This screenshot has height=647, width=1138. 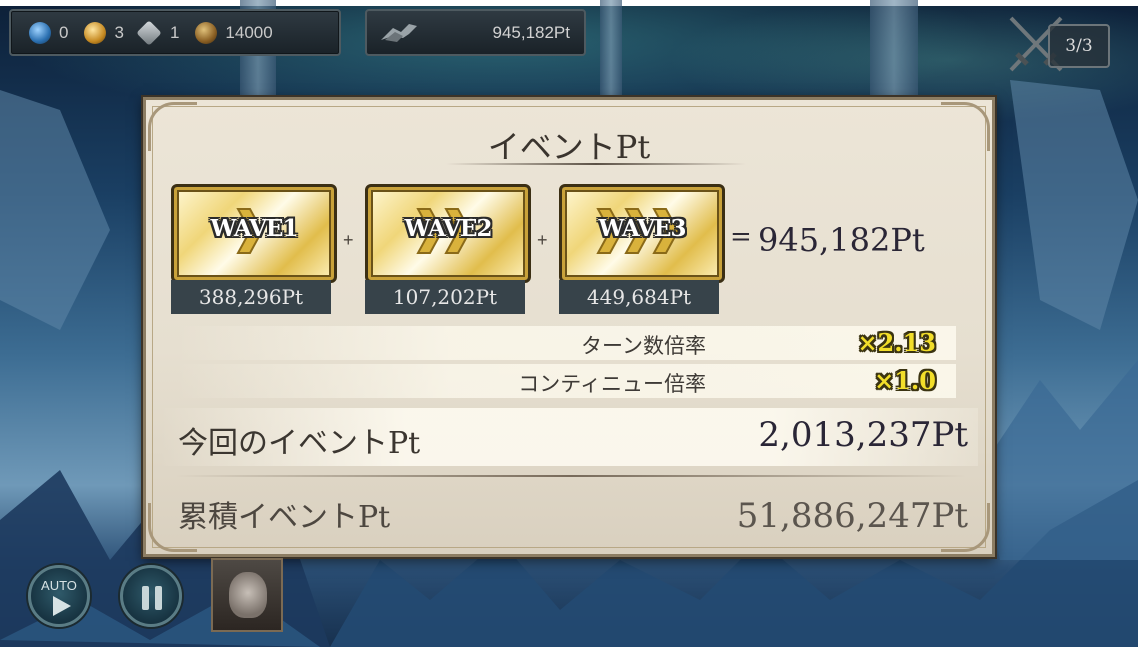 I want to click on multiplier-value: ×2.13, so click(x=896, y=342).